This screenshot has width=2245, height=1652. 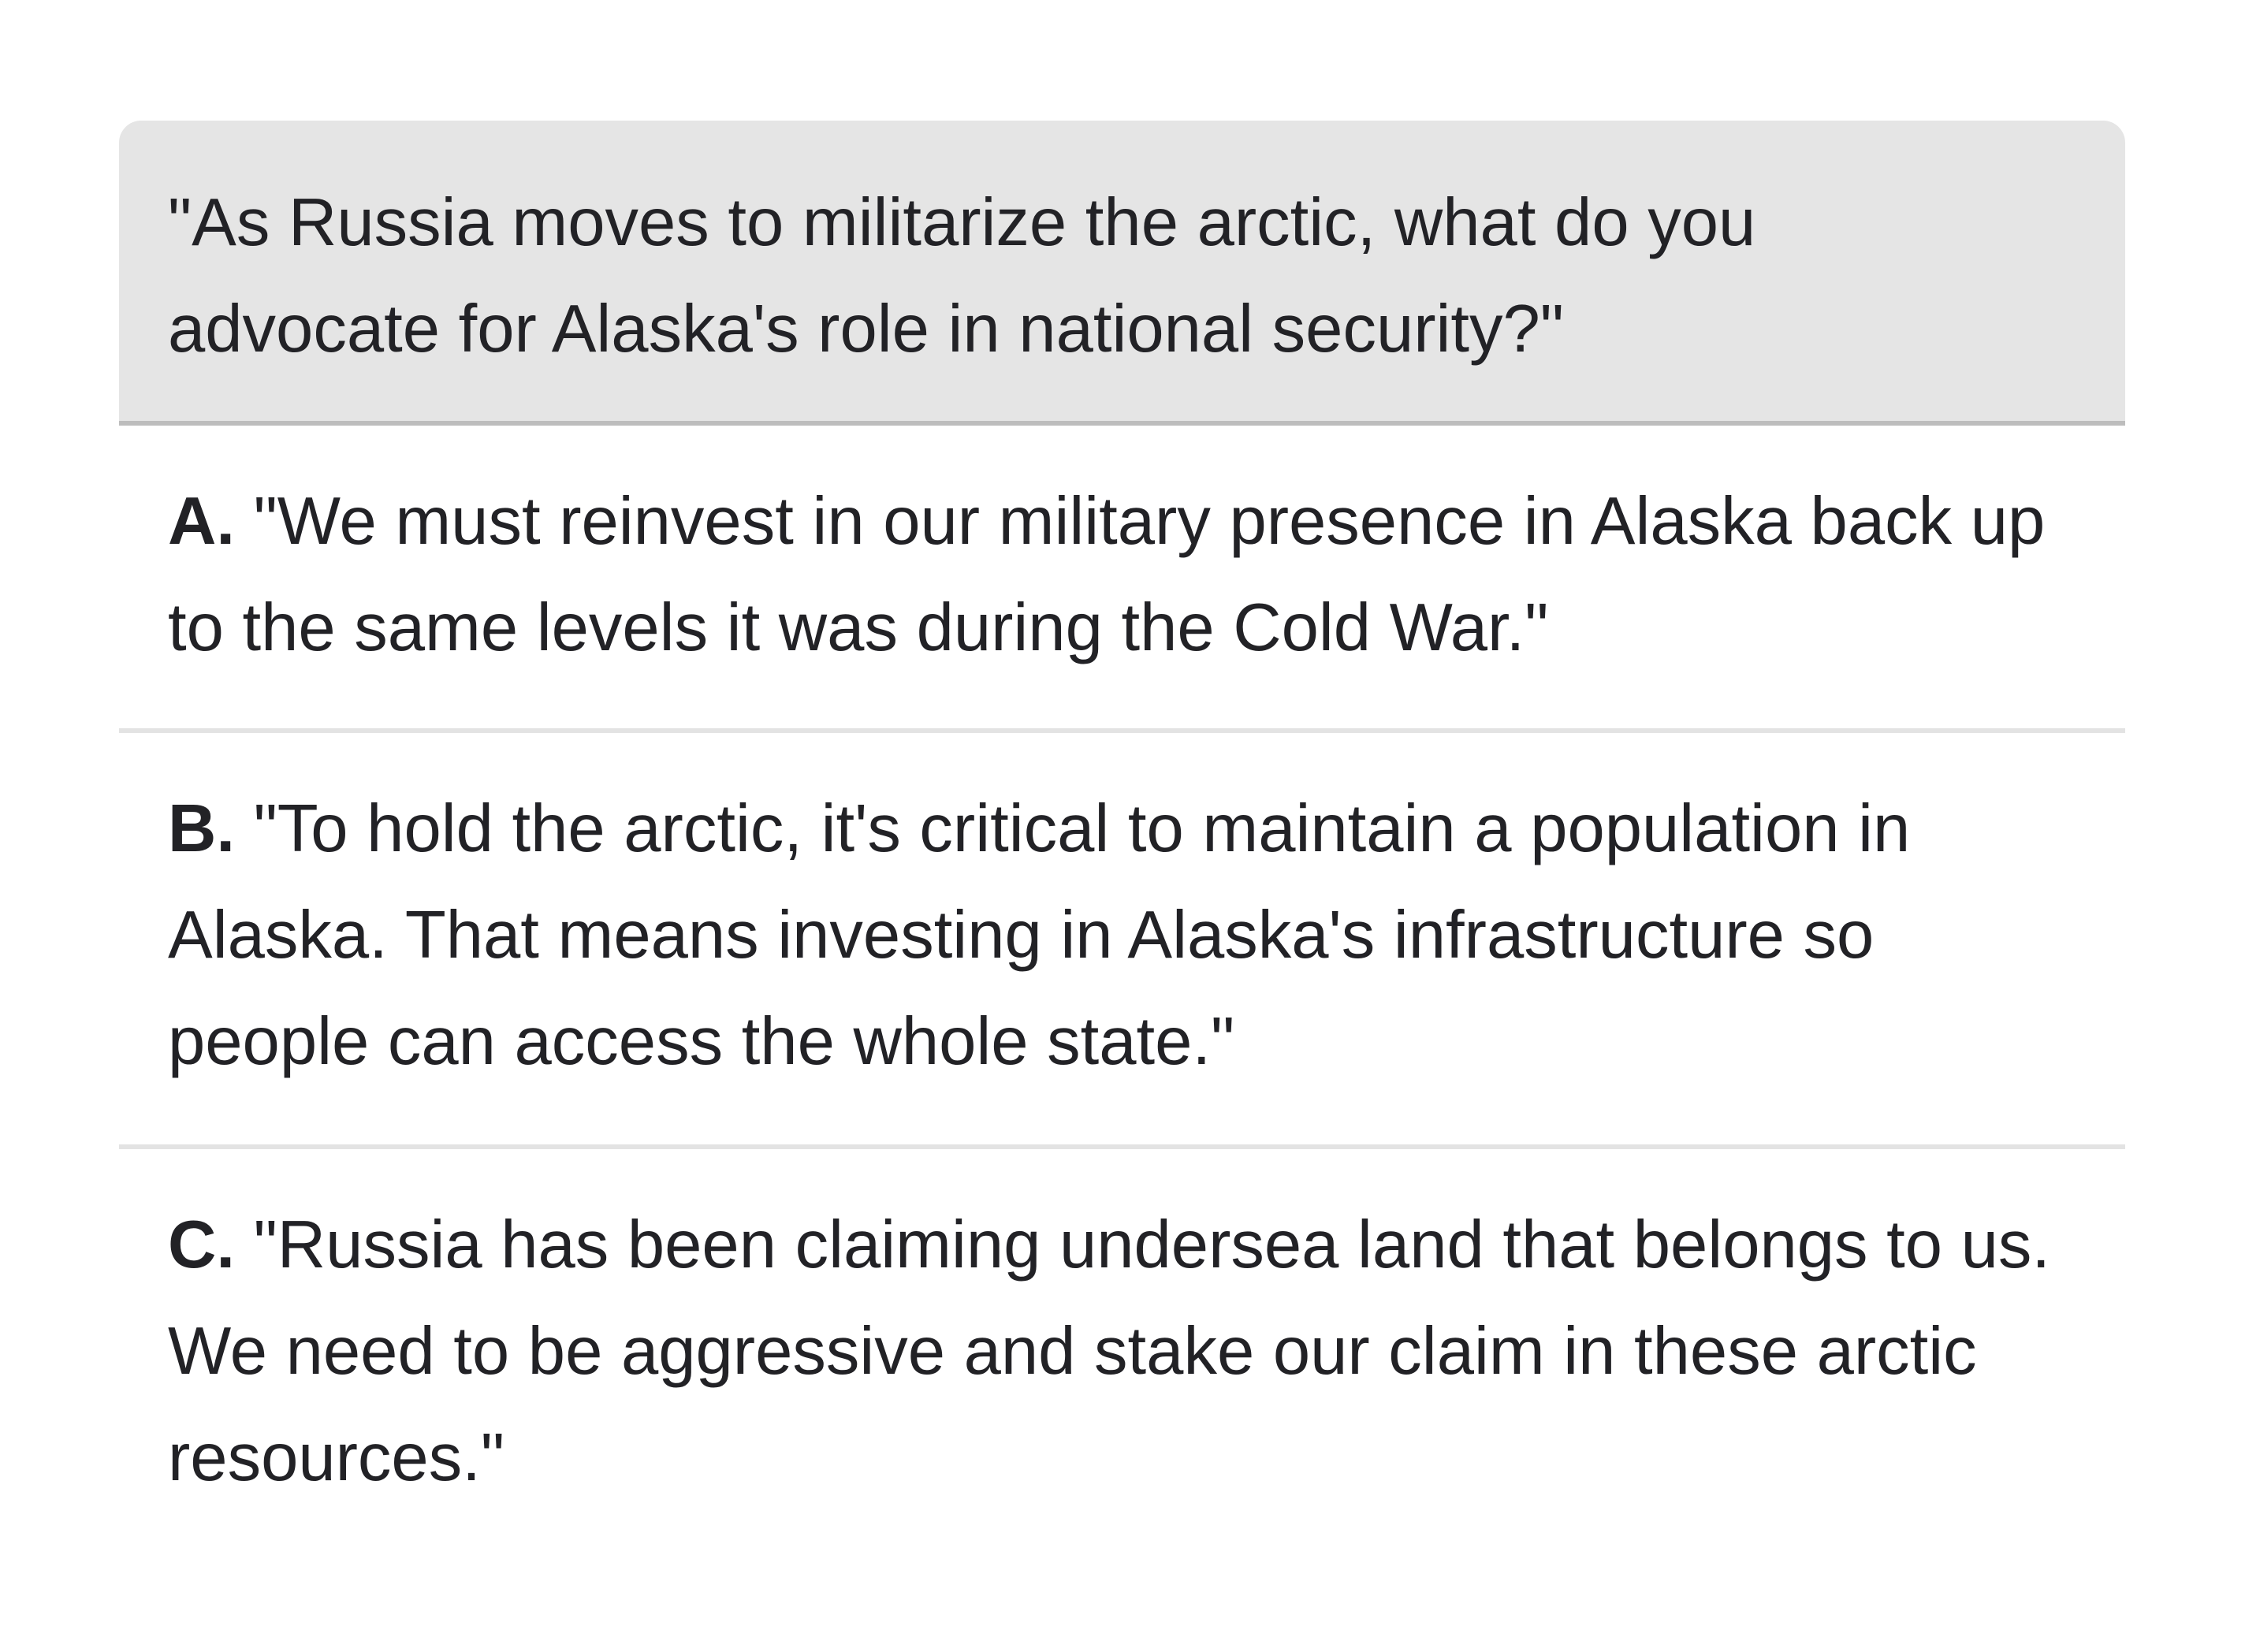 I want to click on option-letter: B., so click(x=201, y=828).